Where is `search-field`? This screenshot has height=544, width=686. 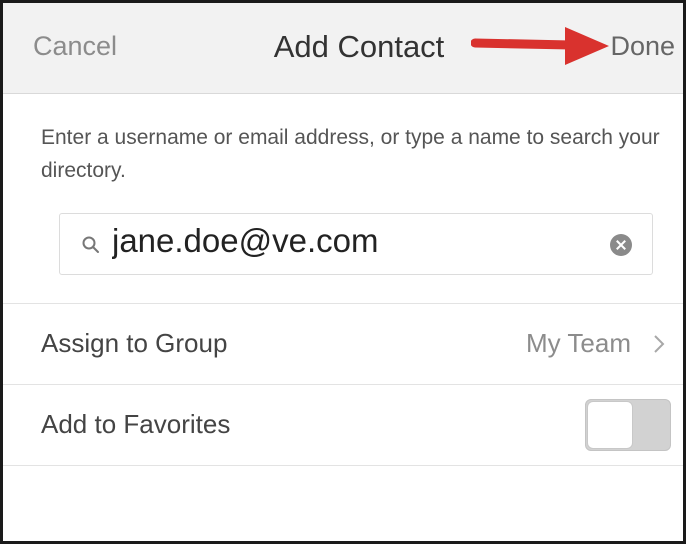 search-field is located at coordinates (356, 244).